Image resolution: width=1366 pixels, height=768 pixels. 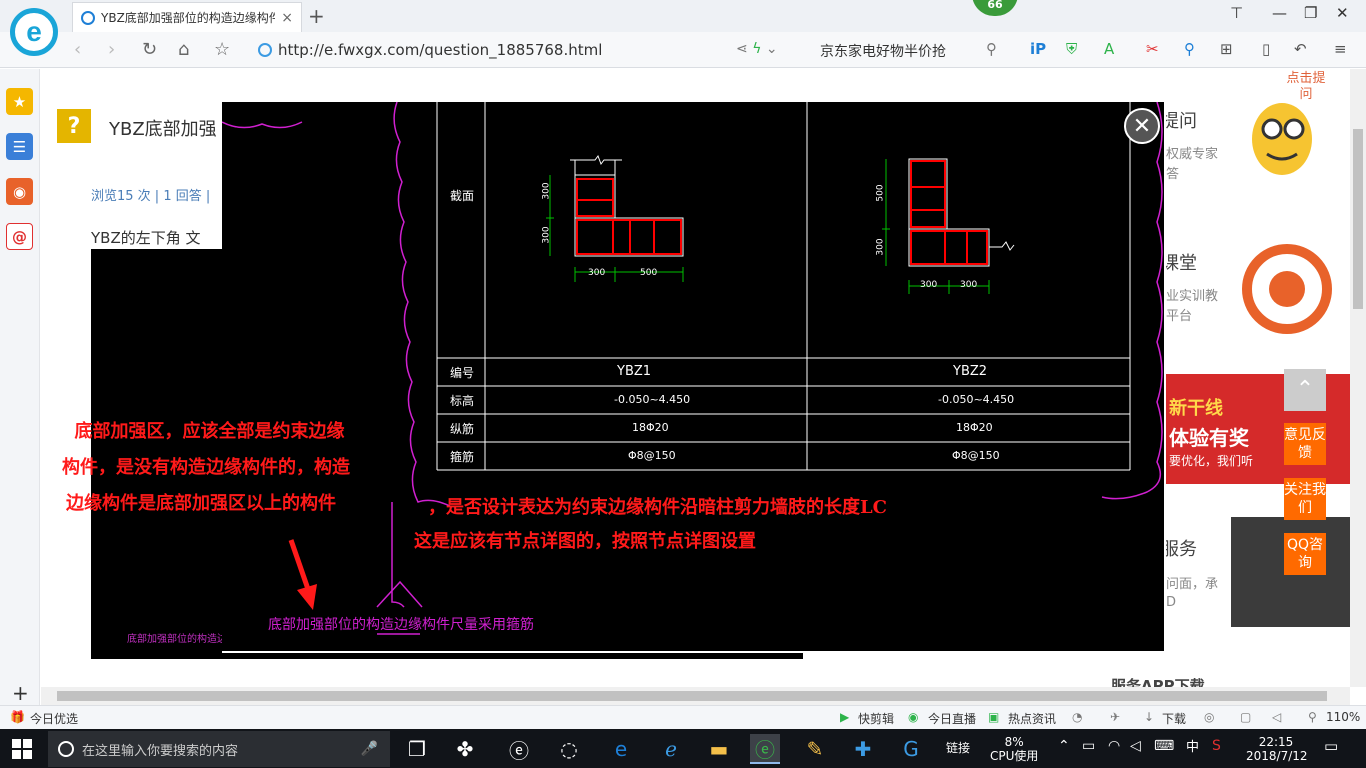 I want to click on search-icon: ⚲, so click(x=991, y=49).